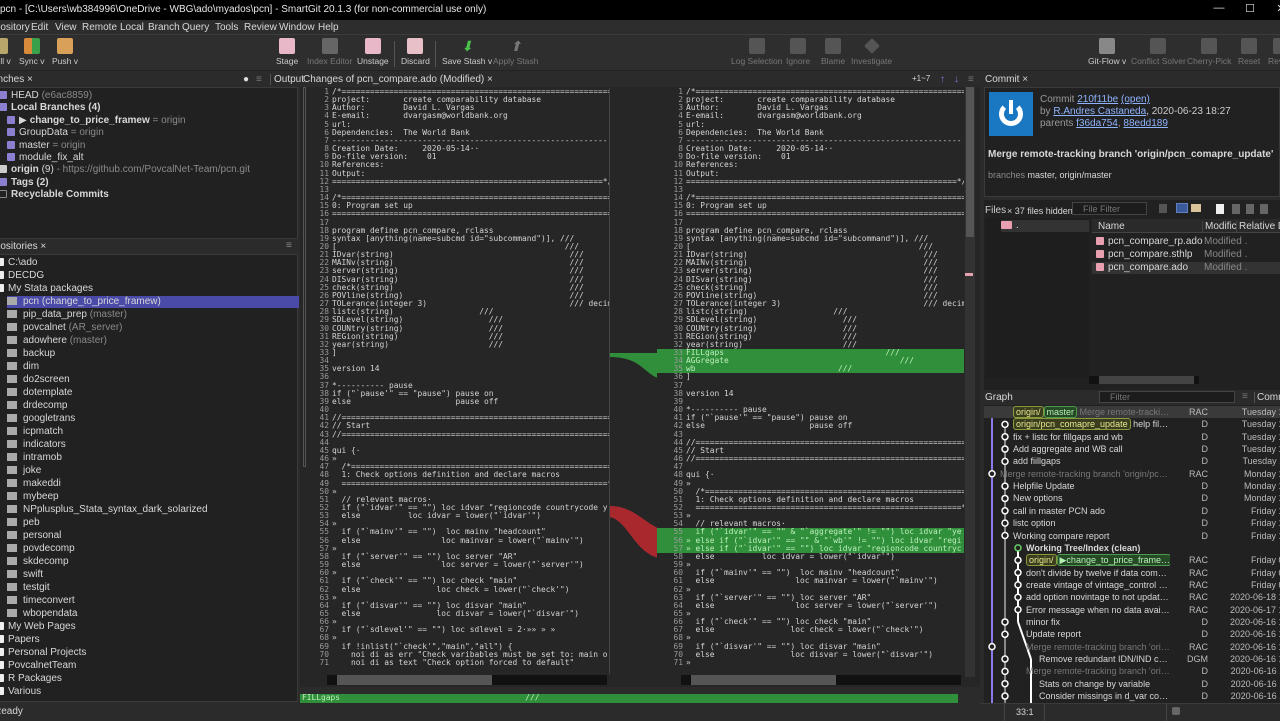 This screenshot has width=1280, height=721. Describe the element at coordinates (1132, 449) in the screenshot. I see `commit-row: Add aggregate and WB call D Tuesday 15:0` at that location.